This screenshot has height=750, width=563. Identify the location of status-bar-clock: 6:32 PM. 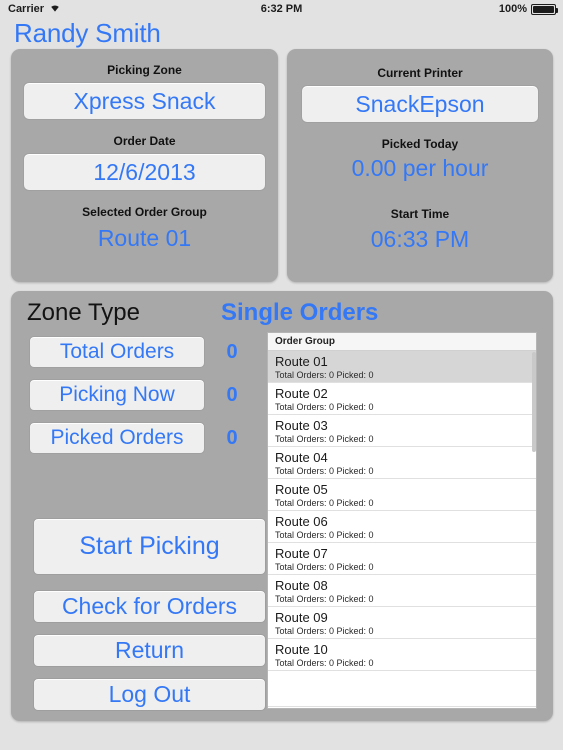
(281, 9).